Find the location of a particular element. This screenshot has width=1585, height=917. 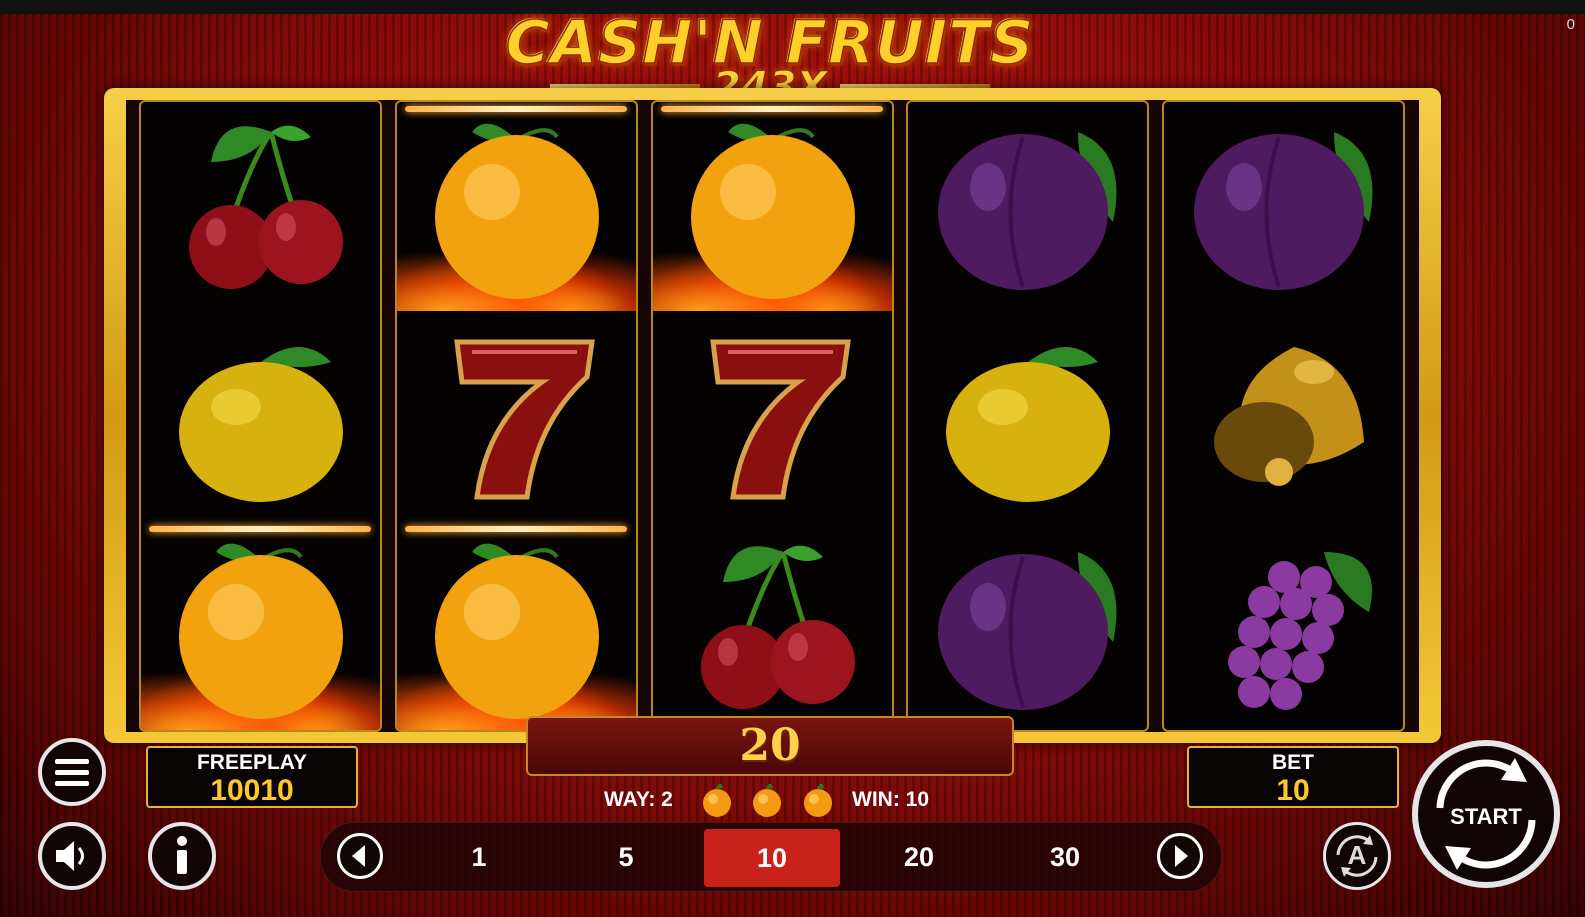

bet-prev-button is located at coordinates (360, 856).